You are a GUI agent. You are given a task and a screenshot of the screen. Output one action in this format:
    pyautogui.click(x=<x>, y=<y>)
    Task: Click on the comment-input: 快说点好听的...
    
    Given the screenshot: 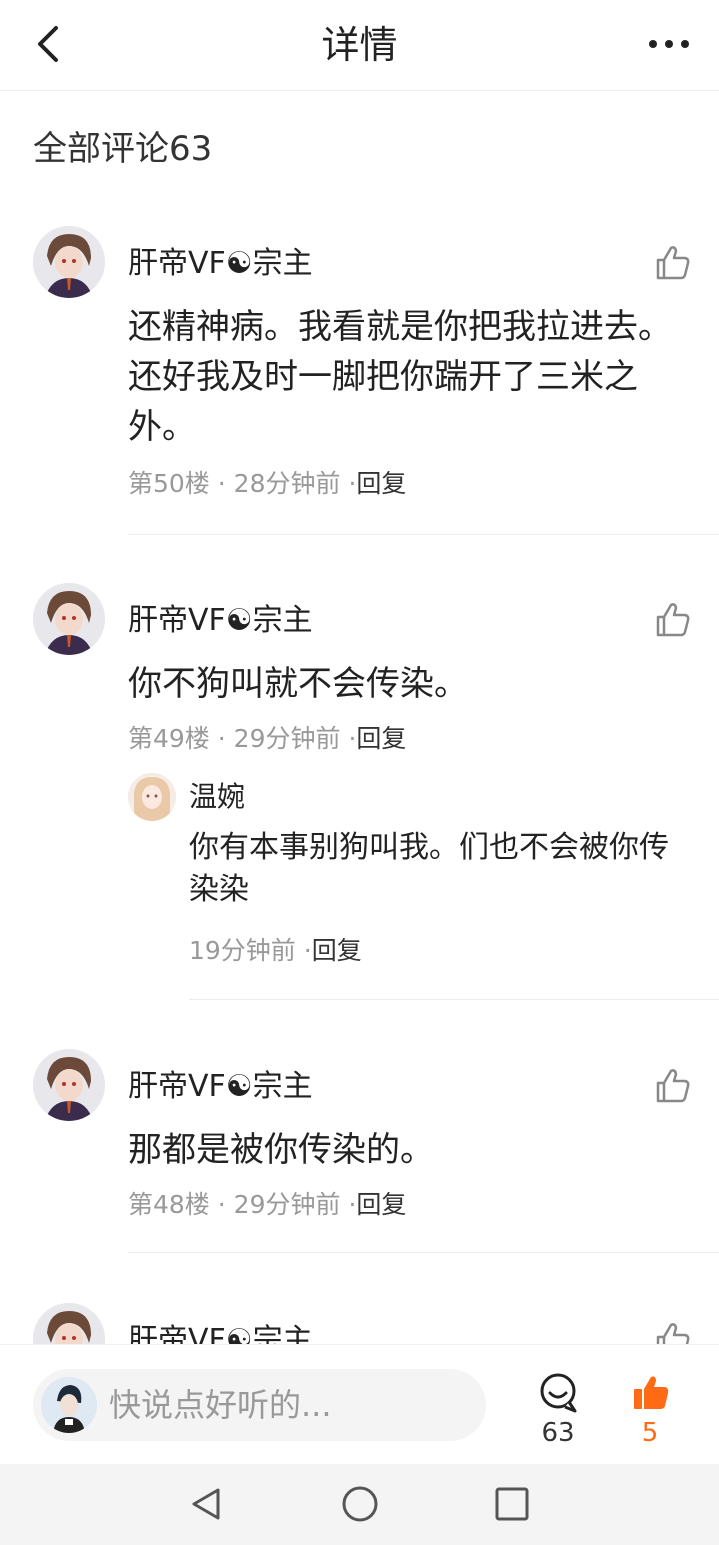 What is the action you would take?
    pyautogui.click(x=259, y=1405)
    